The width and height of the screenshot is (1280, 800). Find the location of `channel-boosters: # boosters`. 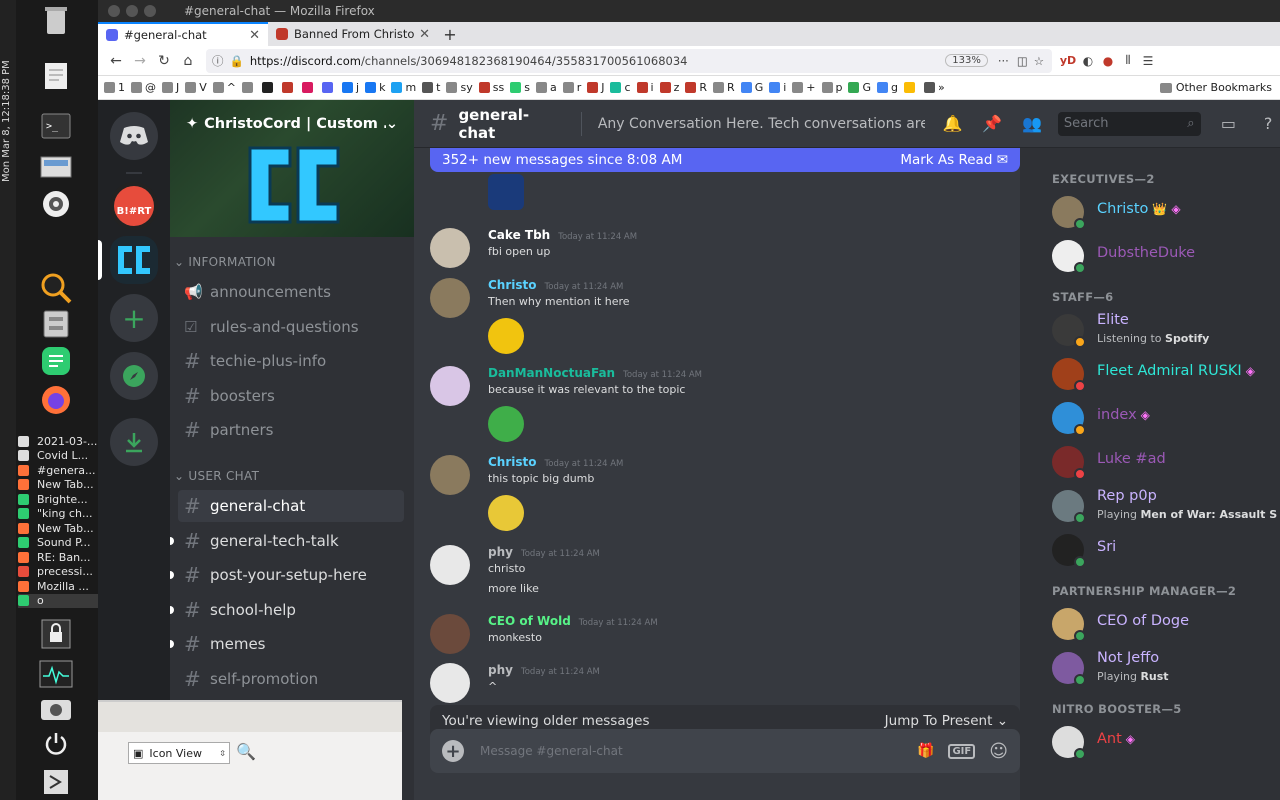

channel-boosters: # boosters is located at coordinates (291, 396).